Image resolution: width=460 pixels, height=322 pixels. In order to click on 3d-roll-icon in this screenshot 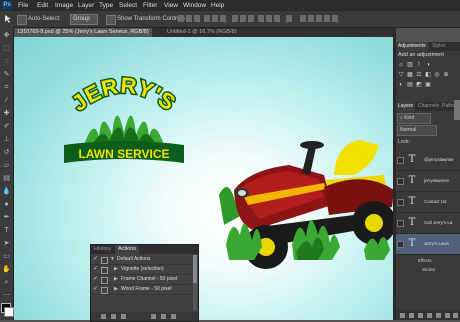, I will do `click(311, 18)`.